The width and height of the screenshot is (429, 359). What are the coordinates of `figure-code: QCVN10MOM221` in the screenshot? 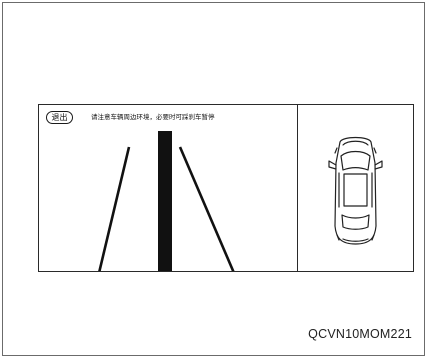 It's located at (360, 334).